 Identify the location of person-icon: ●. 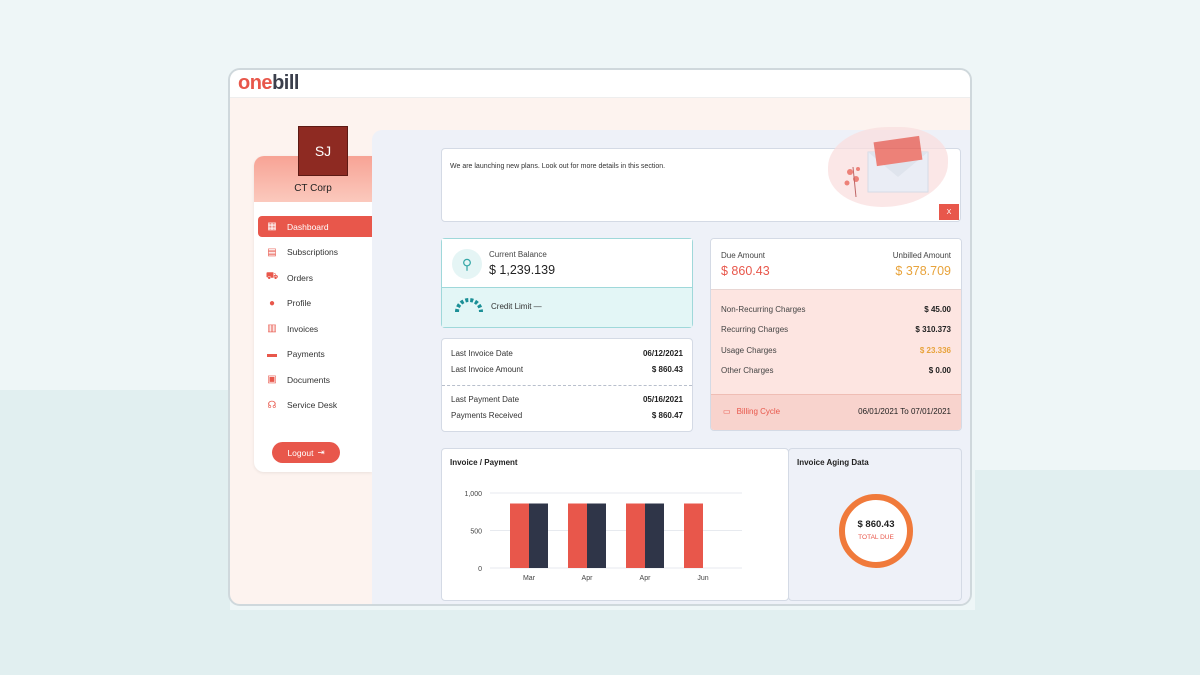
(272, 303).